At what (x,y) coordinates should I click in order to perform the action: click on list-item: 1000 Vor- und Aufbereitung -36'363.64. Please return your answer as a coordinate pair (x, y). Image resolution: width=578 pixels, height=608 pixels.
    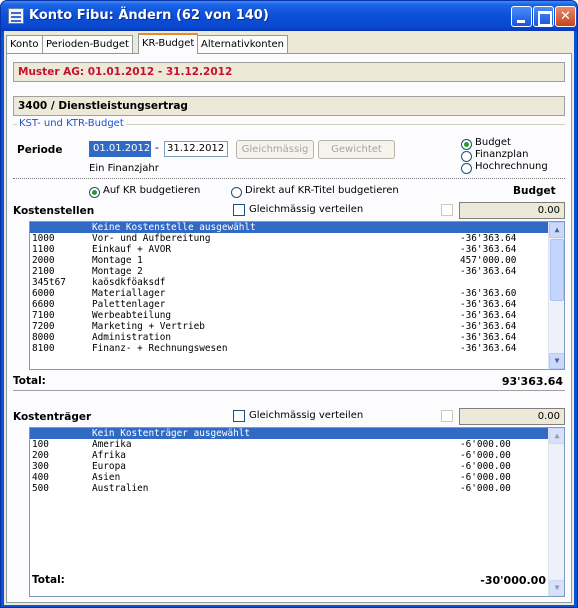
    Looking at the image, I should click on (289, 238).